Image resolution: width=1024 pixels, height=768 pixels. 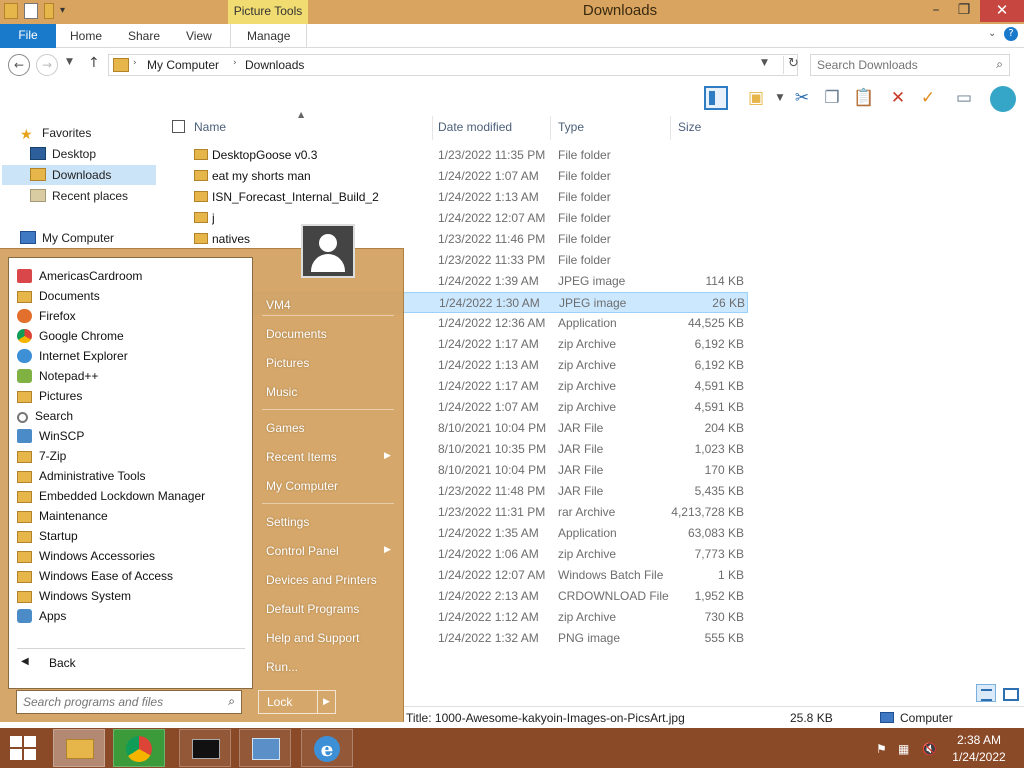 I want to click on taskbar-command-prompt, so click(x=205, y=748).